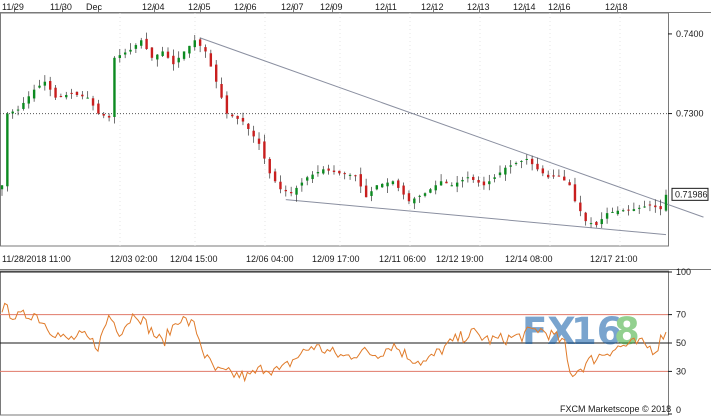 Image resolution: width=711 pixels, height=416 pixels. I want to click on price-tick-label: 0.7400, so click(690, 34).